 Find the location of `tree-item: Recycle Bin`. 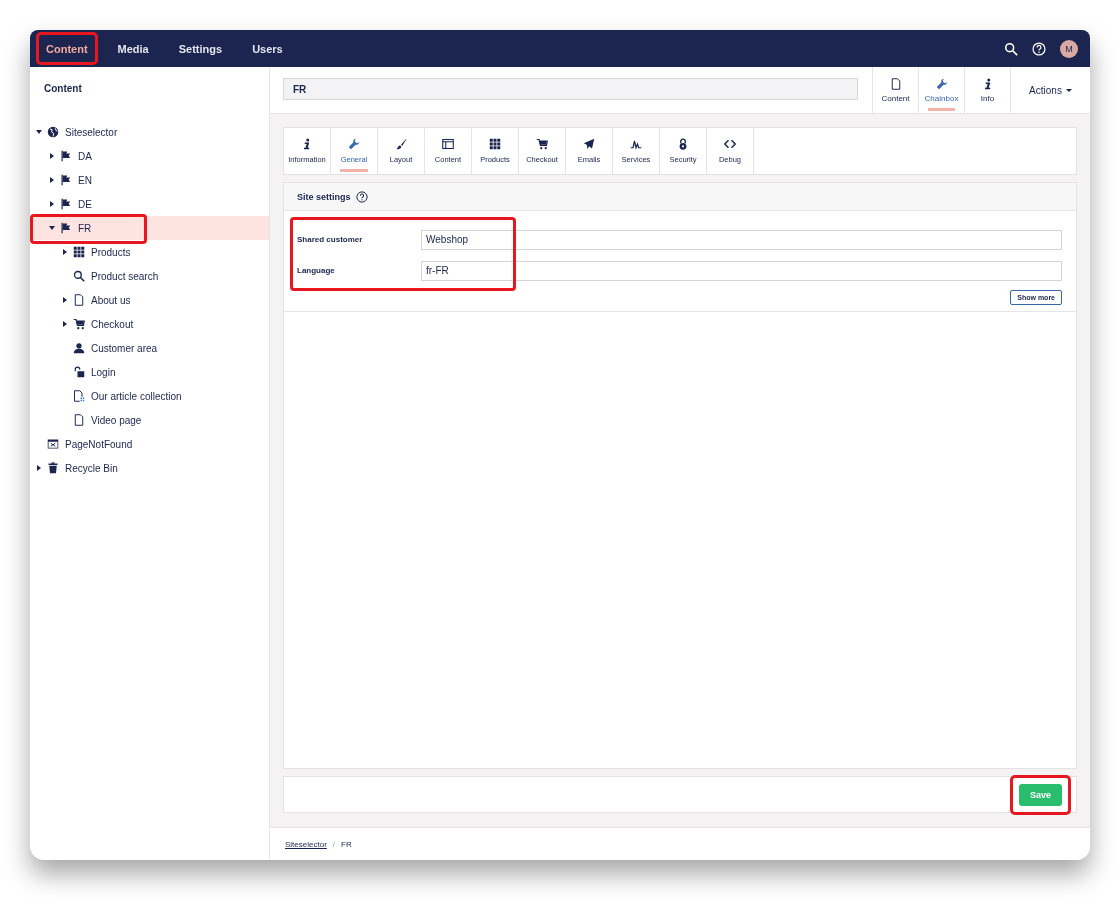

tree-item: Recycle Bin is located at coordinates (149, 468).